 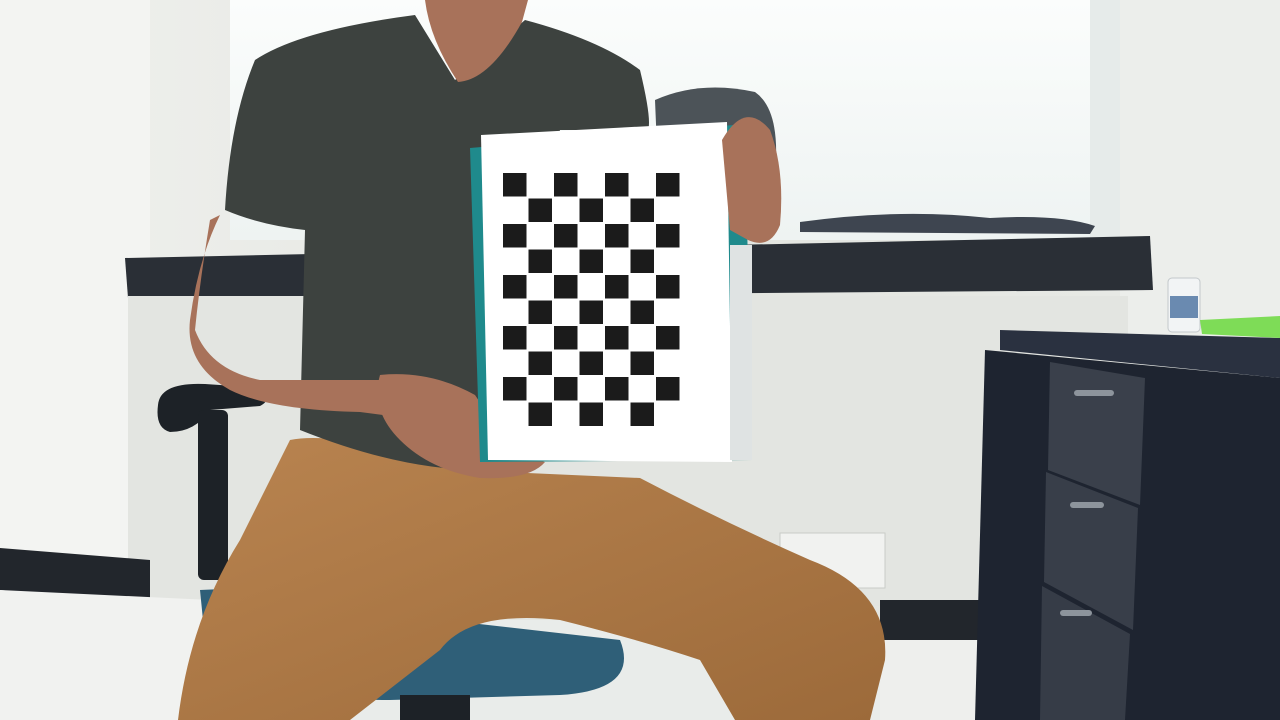 What do you see at coordinates (741, 352) in the screenshot?
I see `notebook-spiral` at bounding box center [741, 352].